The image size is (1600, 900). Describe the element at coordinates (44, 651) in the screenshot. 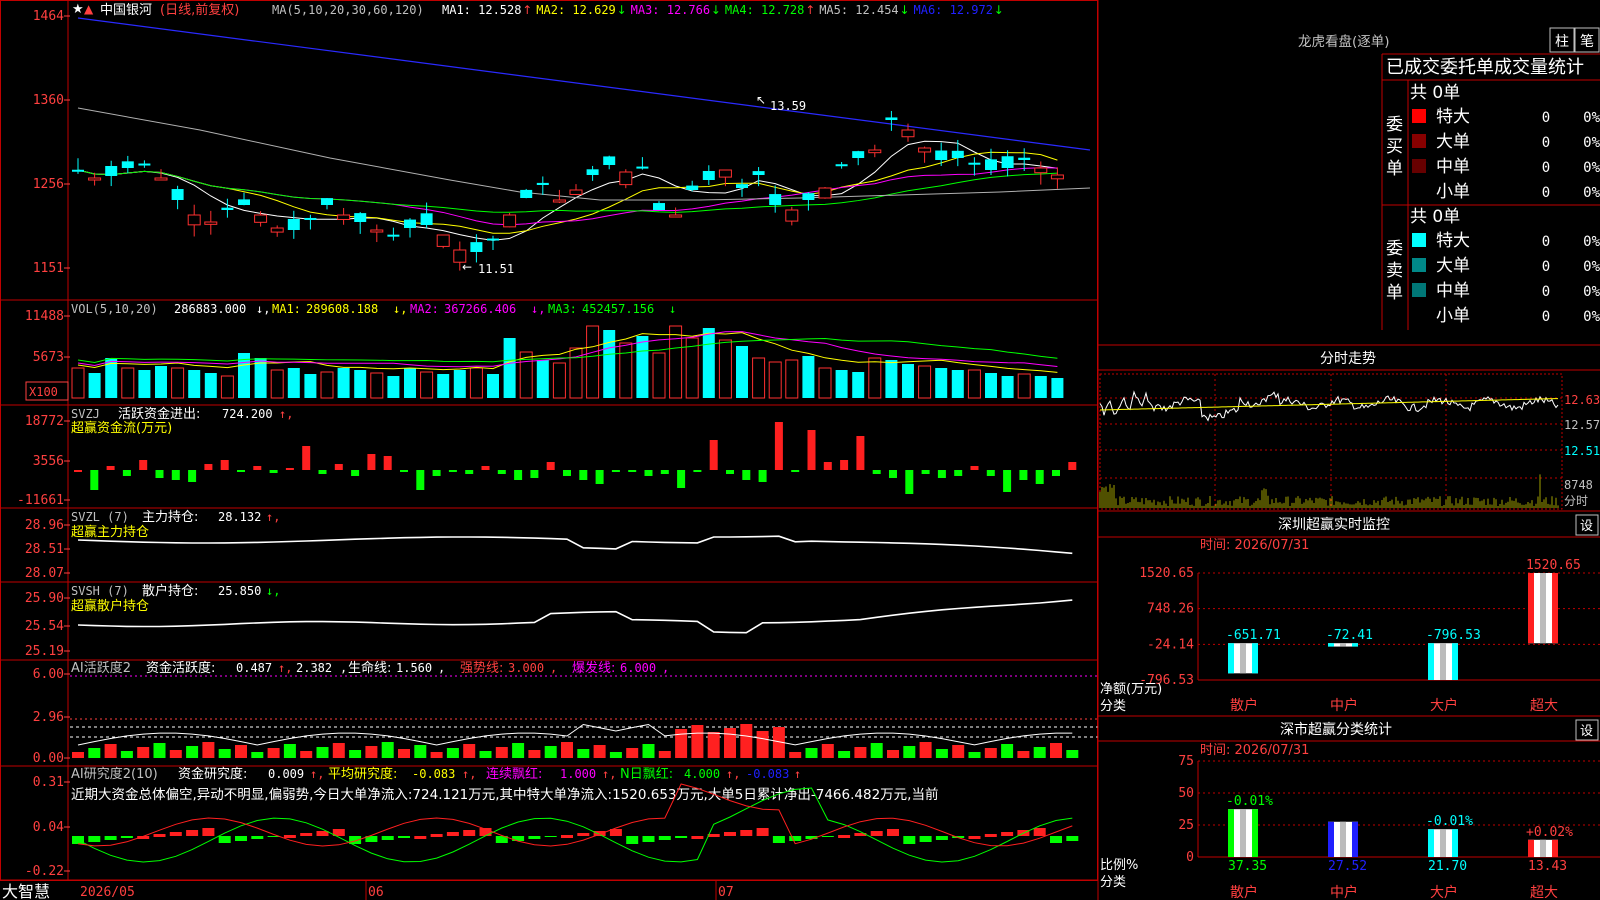

I see `axis-label: 25.19` at that location.